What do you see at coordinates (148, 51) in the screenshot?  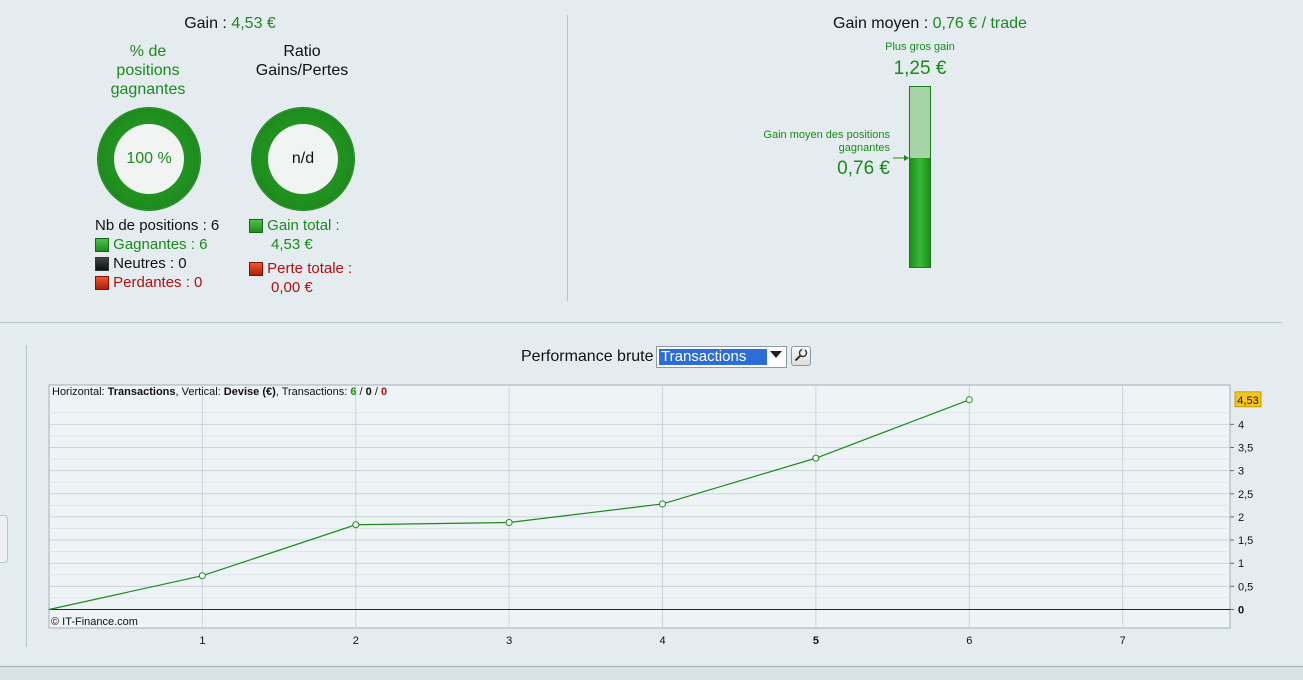 I see `pct-title-line-1: % de` at bounding box center [148, 51].